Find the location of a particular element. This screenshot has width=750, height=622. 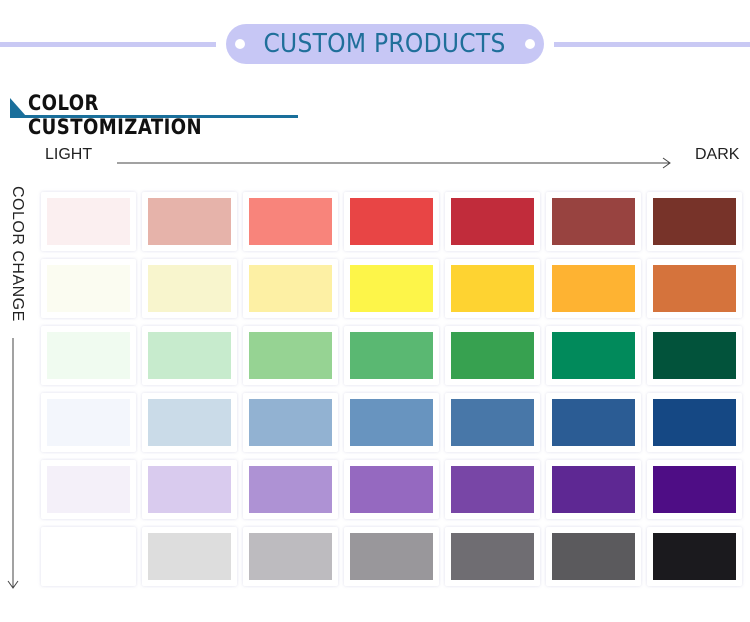

arrow-down-icon is located at coordinates (13, 463).